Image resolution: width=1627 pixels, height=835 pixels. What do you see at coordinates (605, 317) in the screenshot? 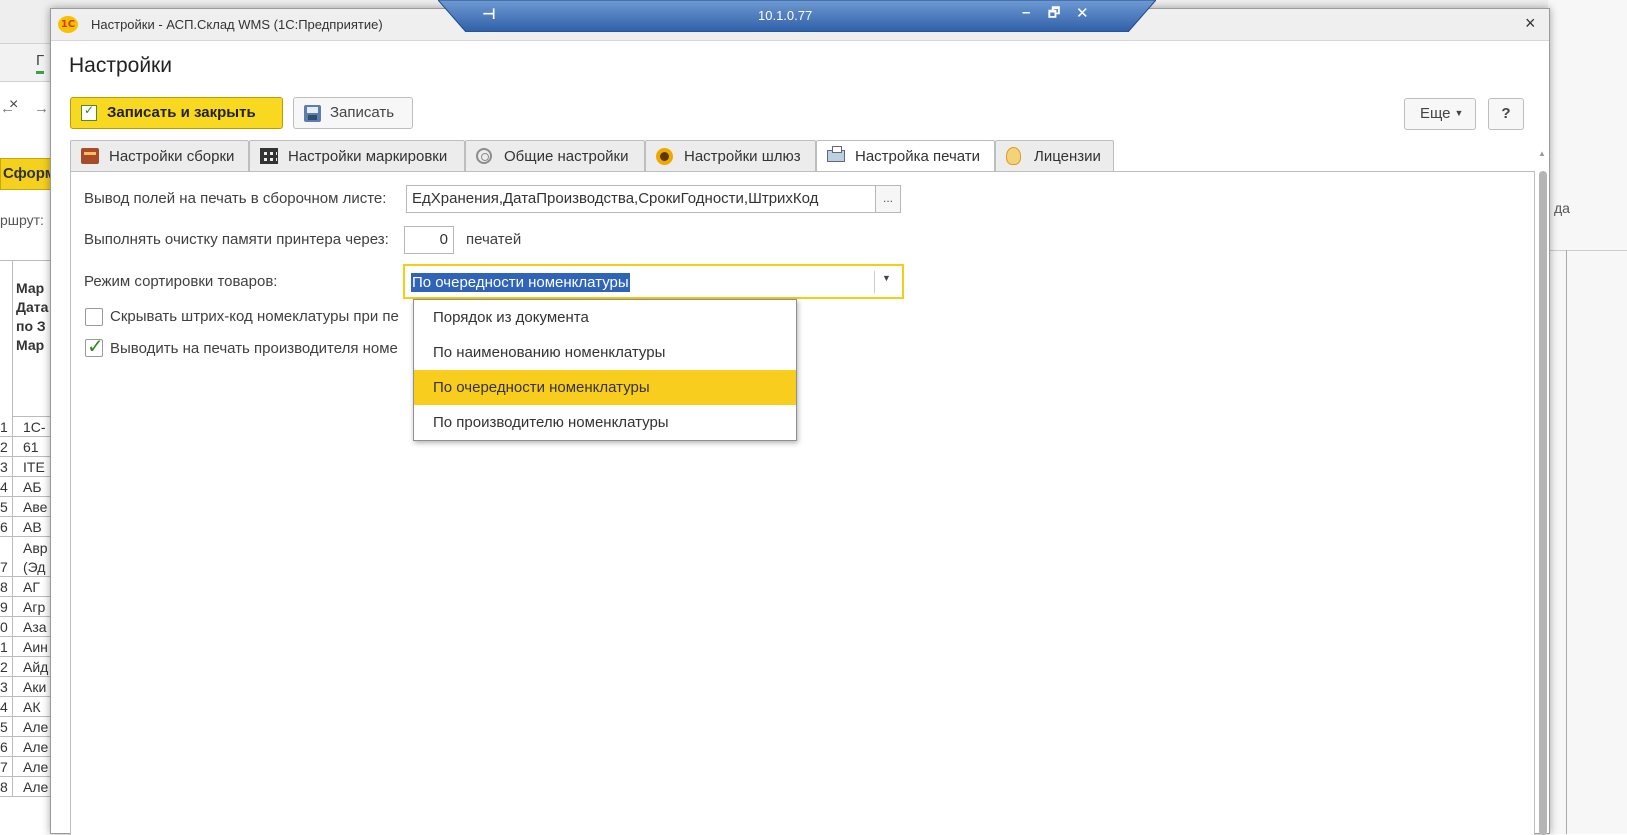
I see `dropdown-option: Порядок из документа` at bounding box center [605, 317].